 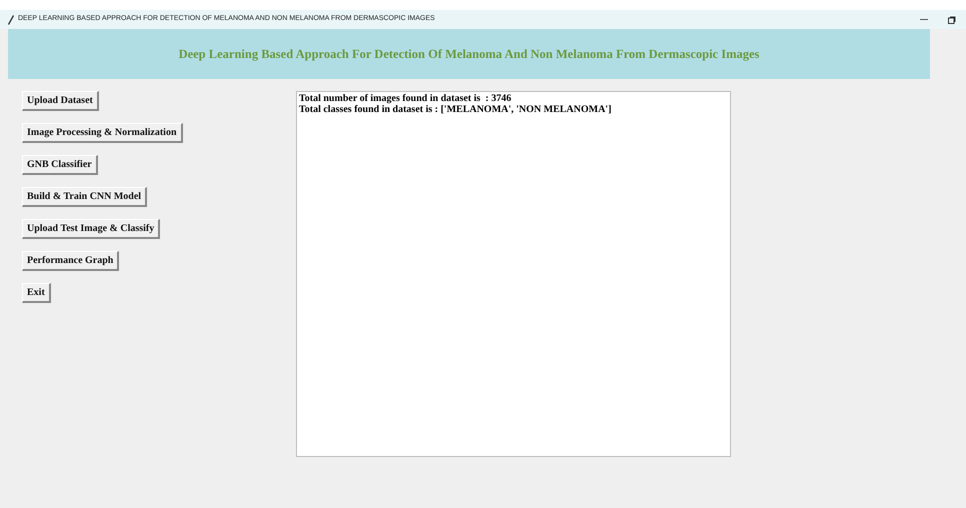 I want to click on restore-icon, so click(x=952, y=20).